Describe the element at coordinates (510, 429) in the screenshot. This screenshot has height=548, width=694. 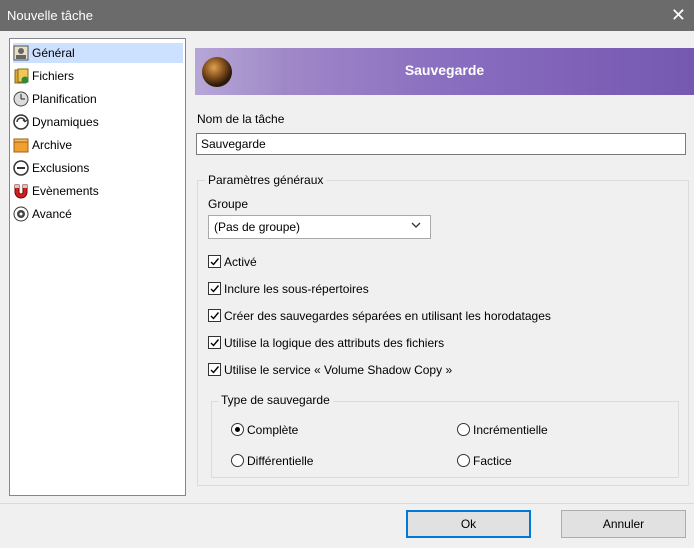
I see `radio-label: Incrémentielle` at that location.